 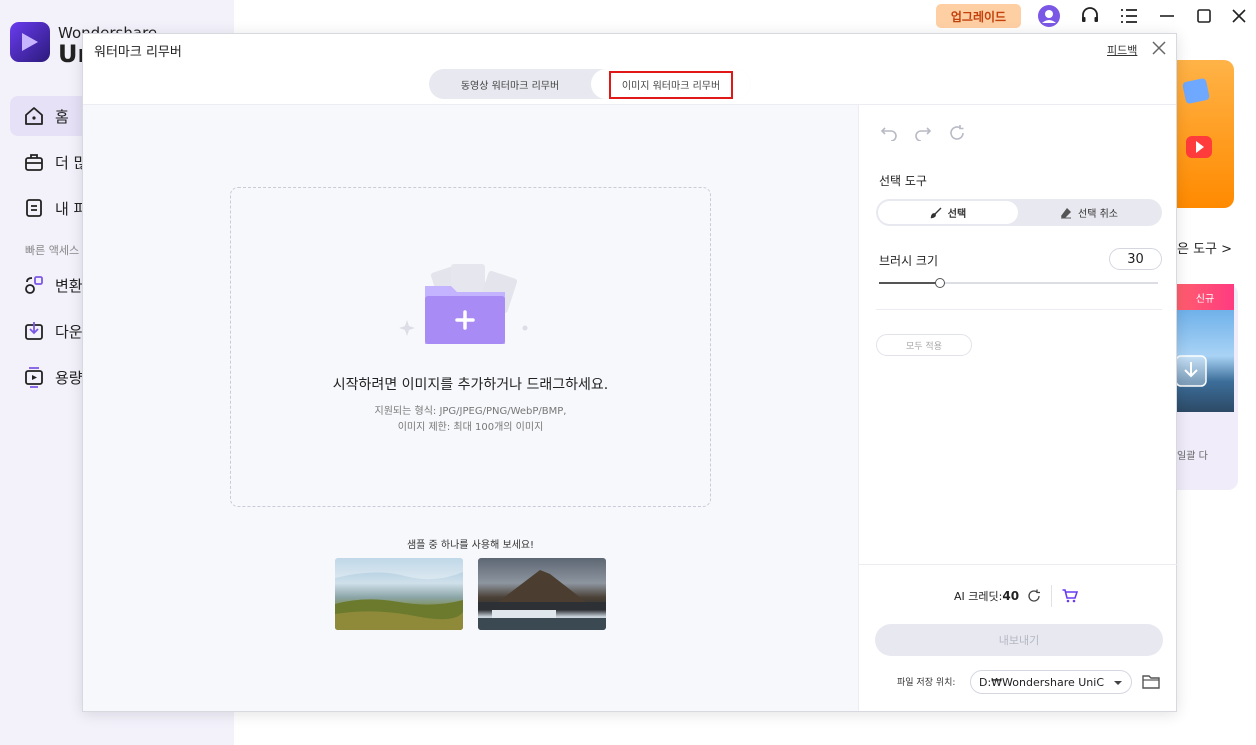 I want to click on save-location-value: D:₩Wondershare UniConverter, so click(x=1041, y=682).